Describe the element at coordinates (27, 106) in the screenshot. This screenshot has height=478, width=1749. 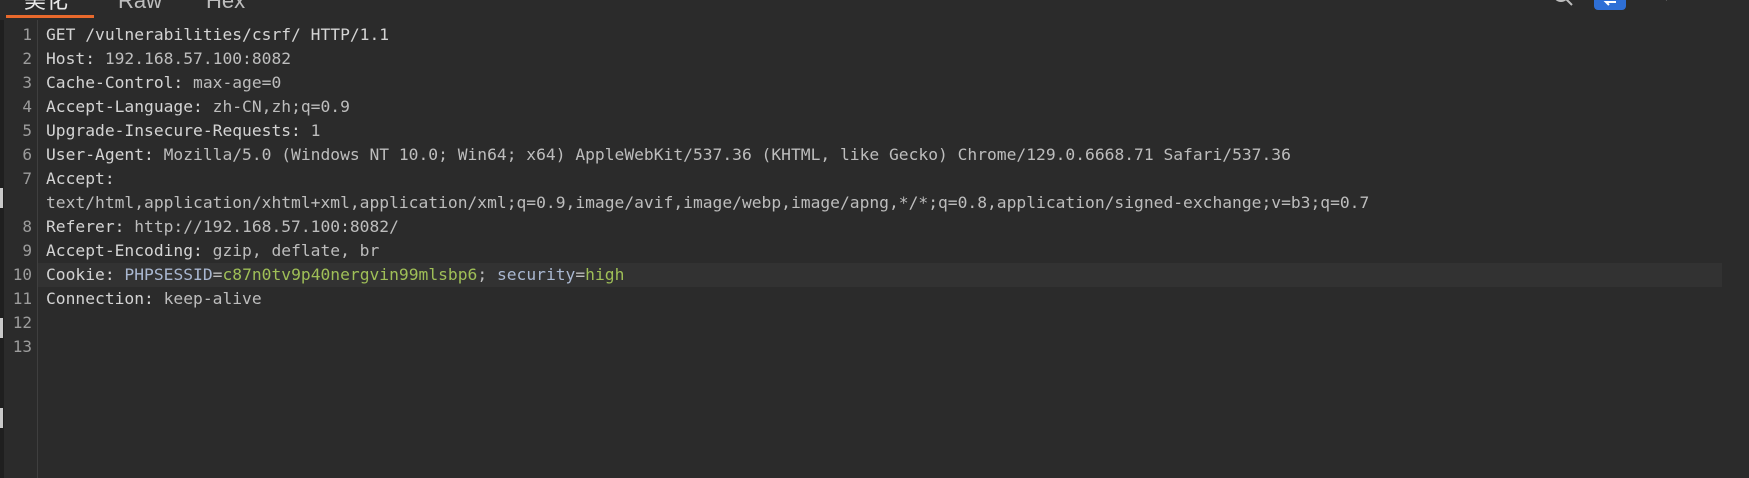
I see `line-number: 4` at that location.